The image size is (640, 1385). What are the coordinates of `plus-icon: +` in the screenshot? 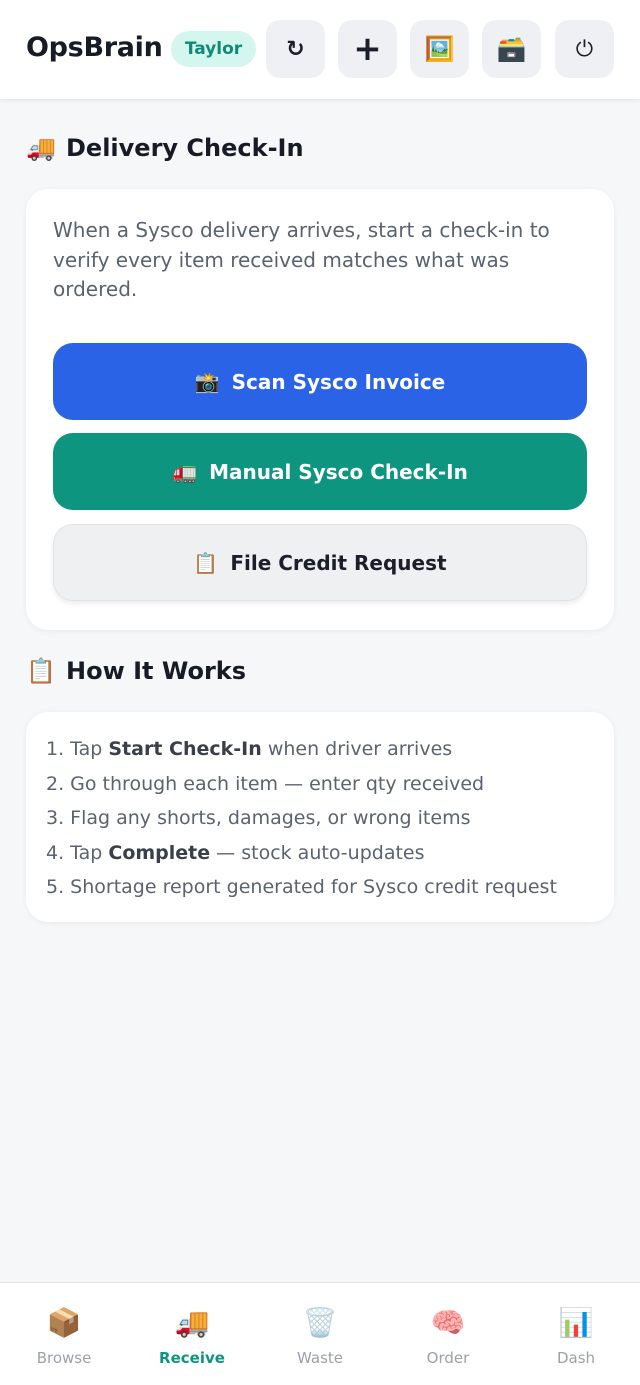 It's located at (367, 49).